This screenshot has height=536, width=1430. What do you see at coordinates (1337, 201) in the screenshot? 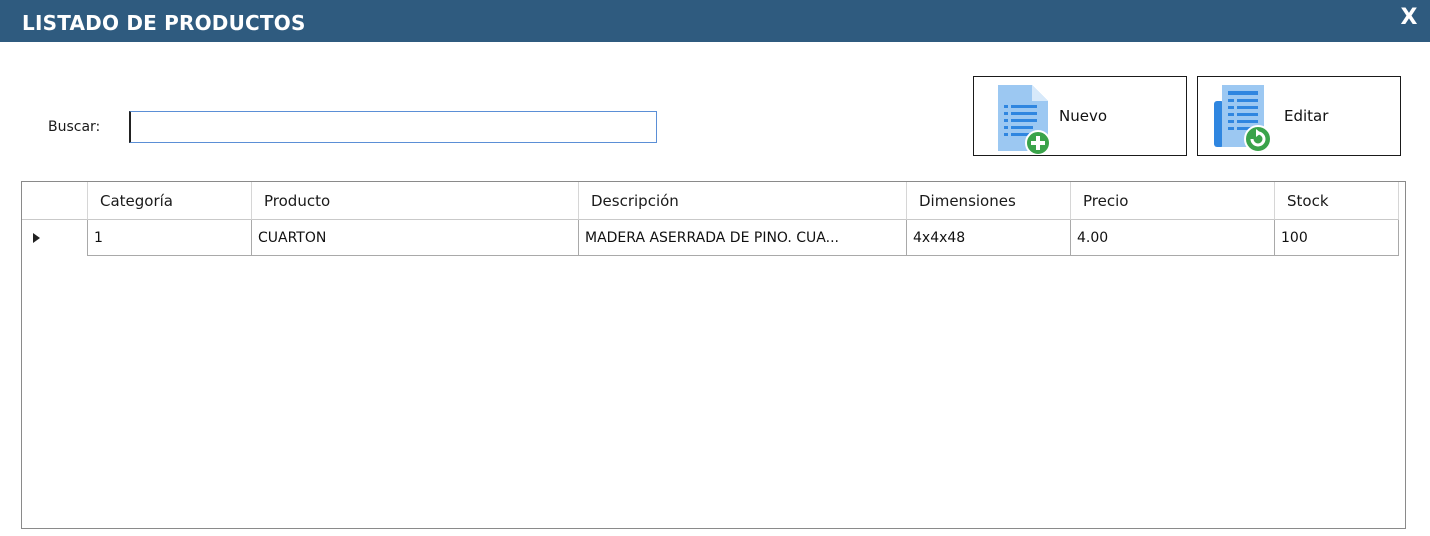
I see `column-header-stock: Stock` at bounding box center [1337, 201].